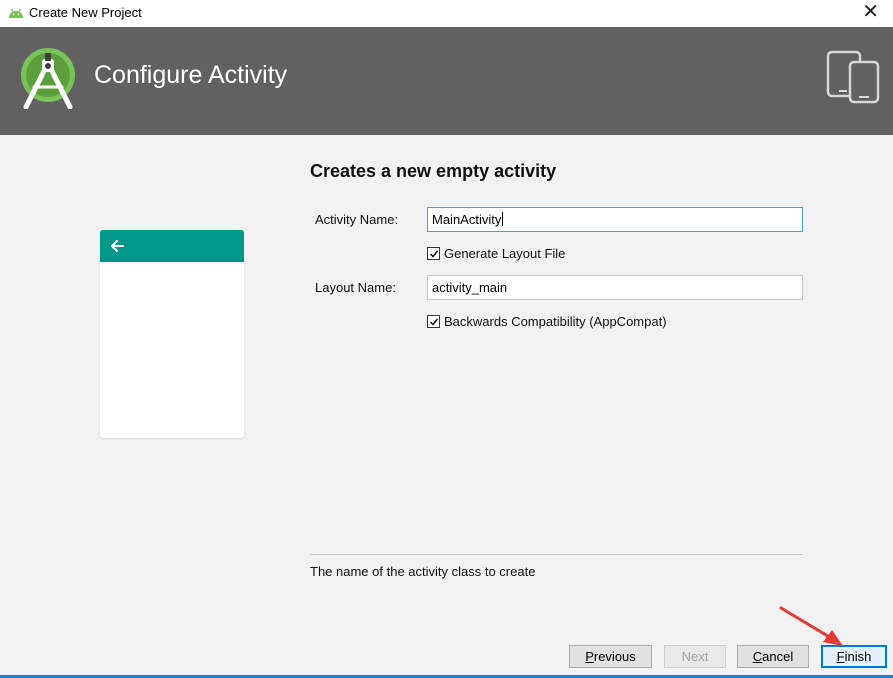 This screenshot has width=893, height=678. What do you see at coordinates (870, 12) in the screenshot?
I see `close-window-button: ✕` at bounding box center [870, 12].